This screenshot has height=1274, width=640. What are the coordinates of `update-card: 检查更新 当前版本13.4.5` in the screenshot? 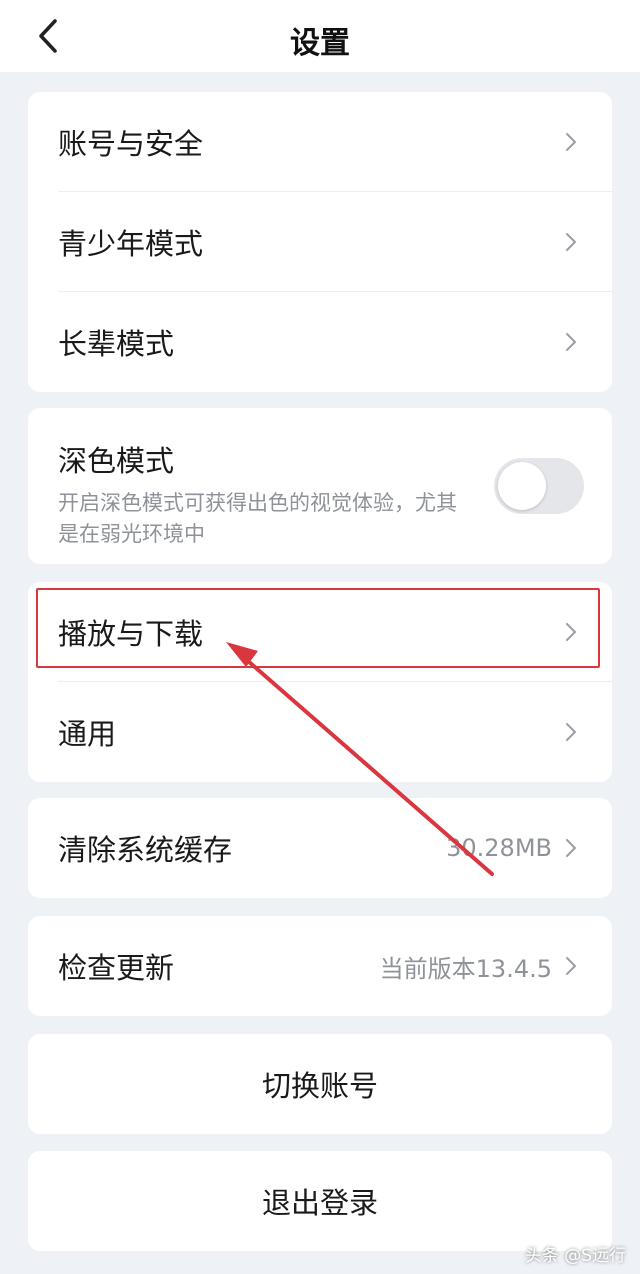 It's located at (320, 966).